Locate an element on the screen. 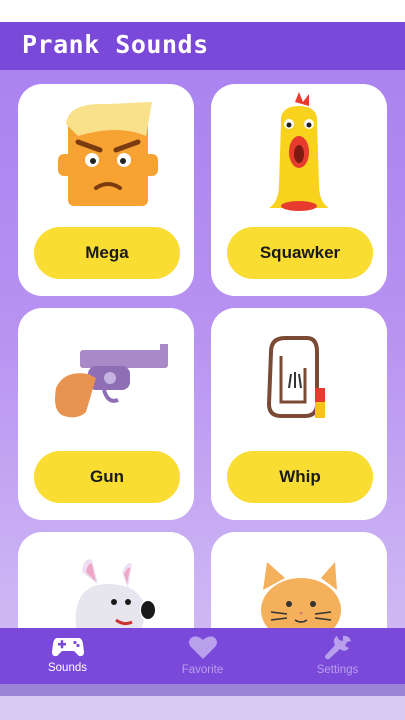 The height and width of the screenshot is (720, 405). page-title: Prank Sounds is located at coordinates (115, 44).